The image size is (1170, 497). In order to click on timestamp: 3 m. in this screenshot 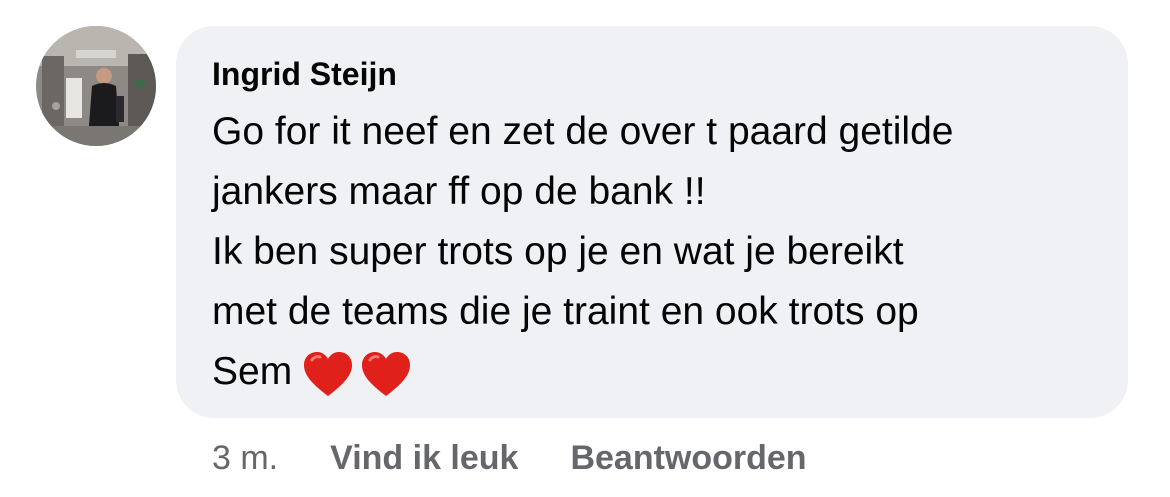, I will do `click(245, 458)`.